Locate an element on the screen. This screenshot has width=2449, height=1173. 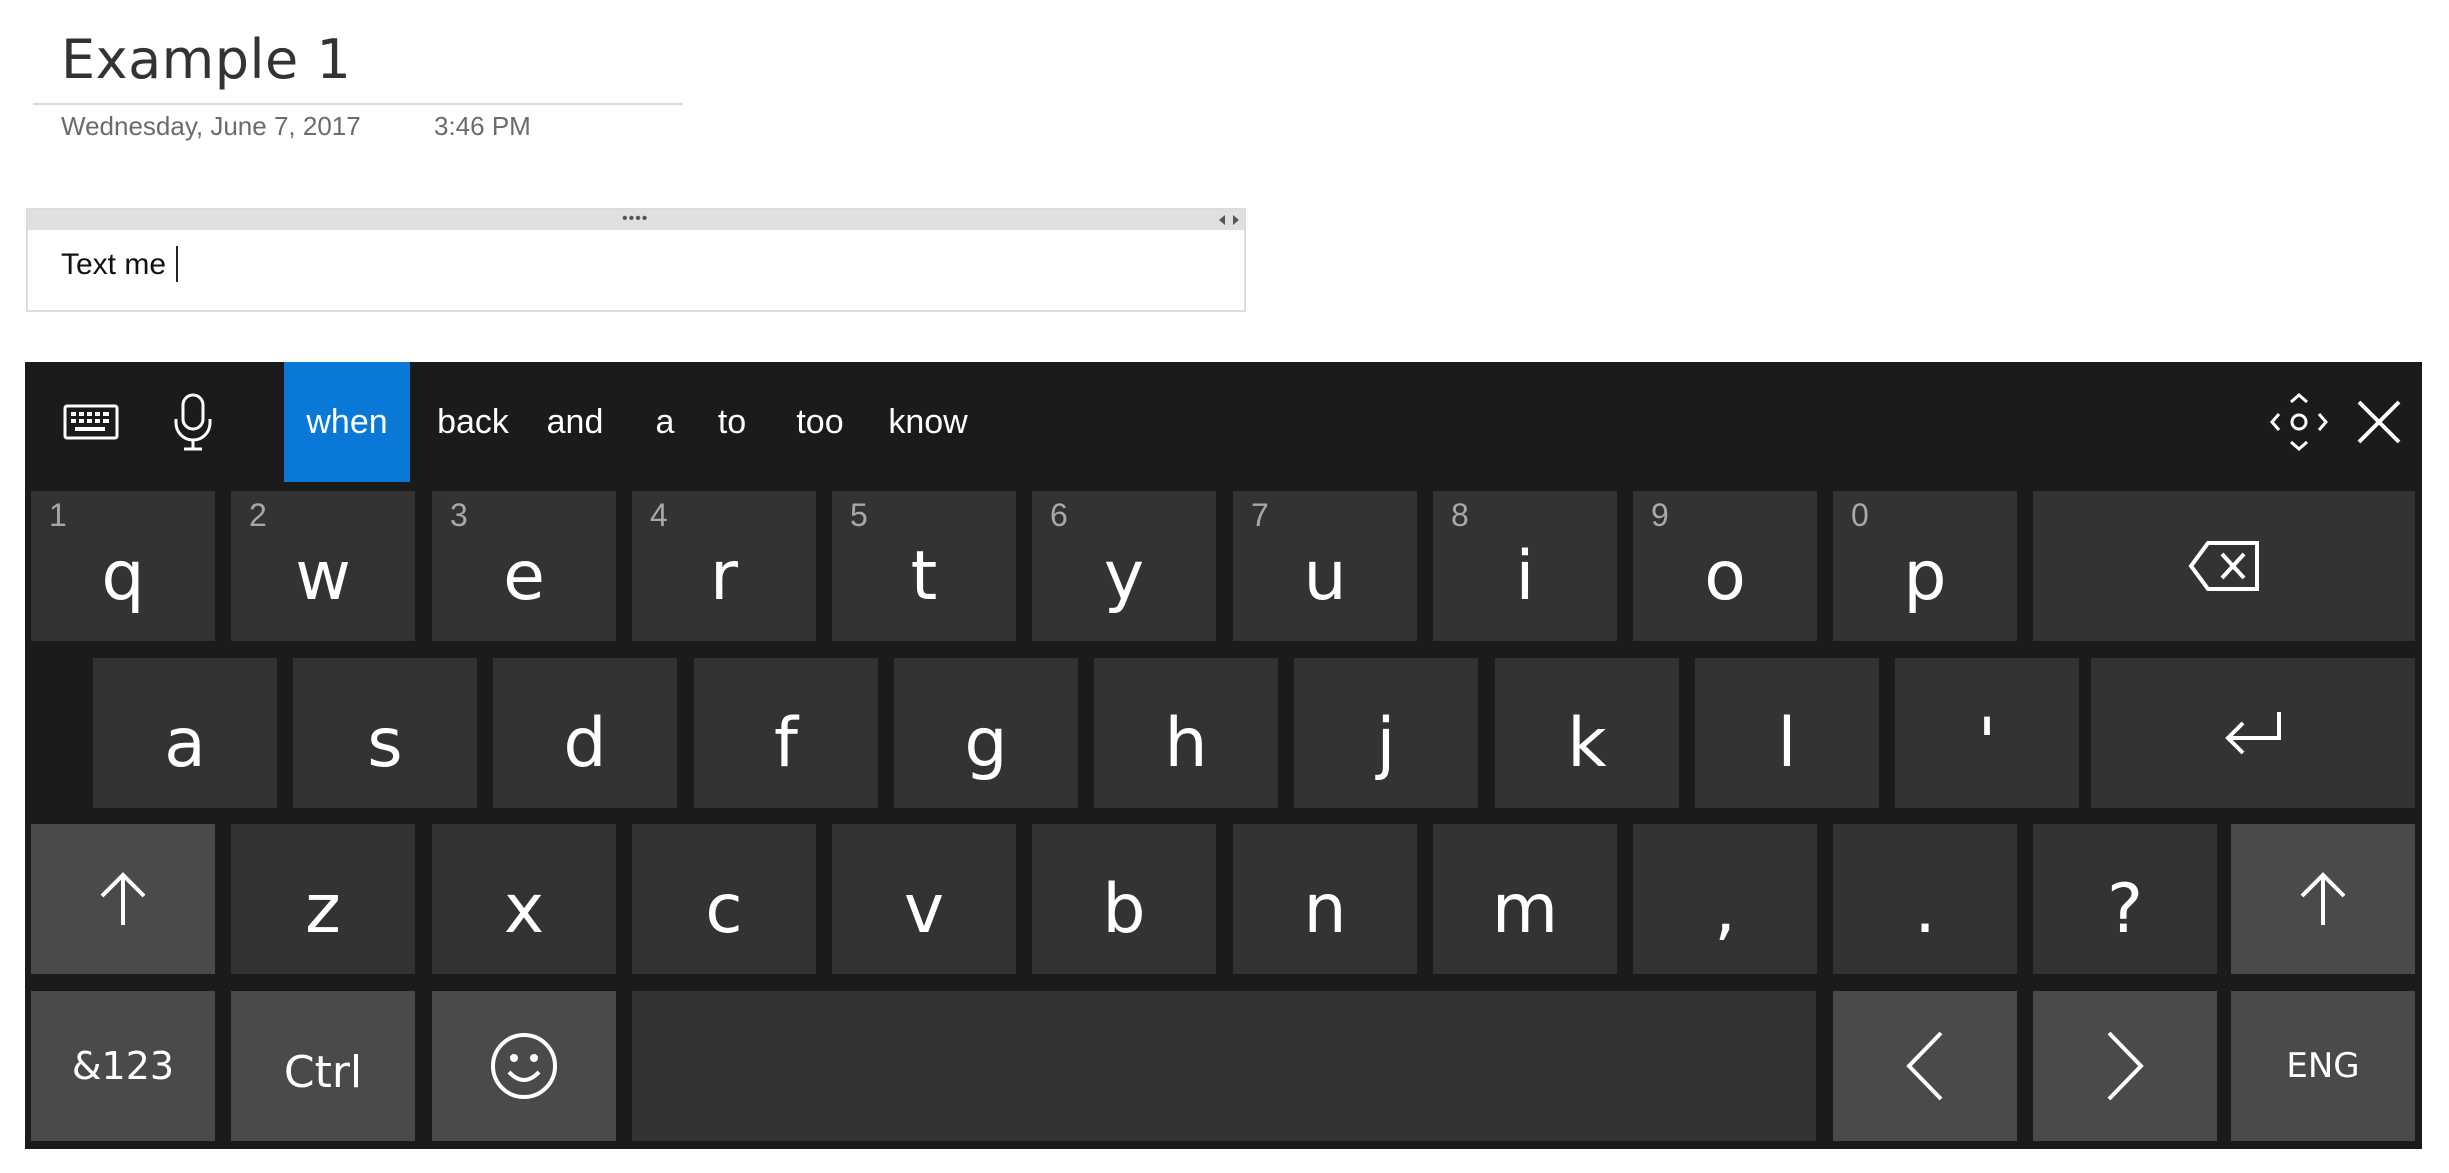
emoji-key is located at coordinates (524, 1066).